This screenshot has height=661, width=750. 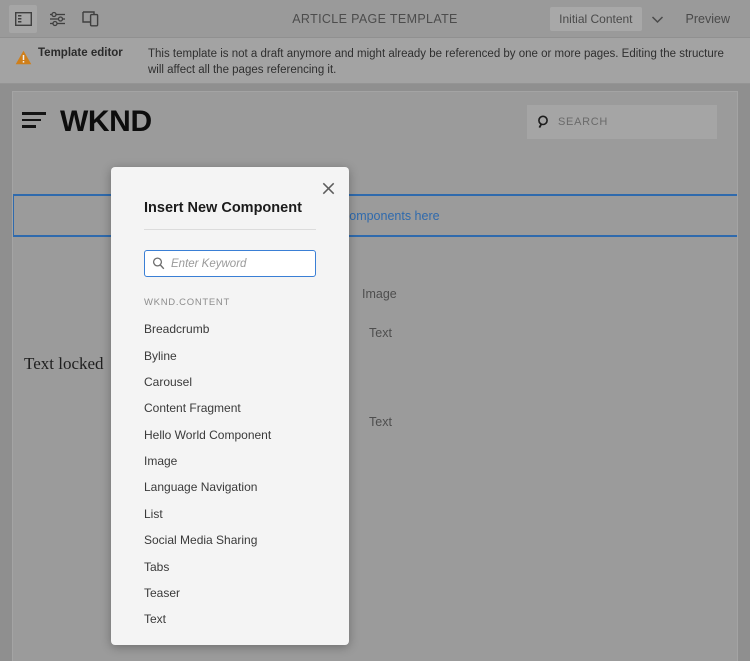 I want to click on search-input, so click(x=249, y=263).